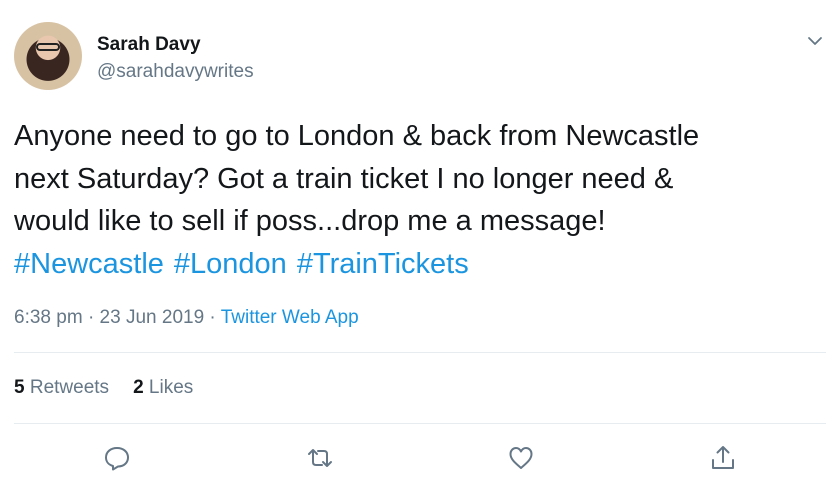  I want to click on tweet-stats: 5 Retweets 2 Likes, so click(103, 388).